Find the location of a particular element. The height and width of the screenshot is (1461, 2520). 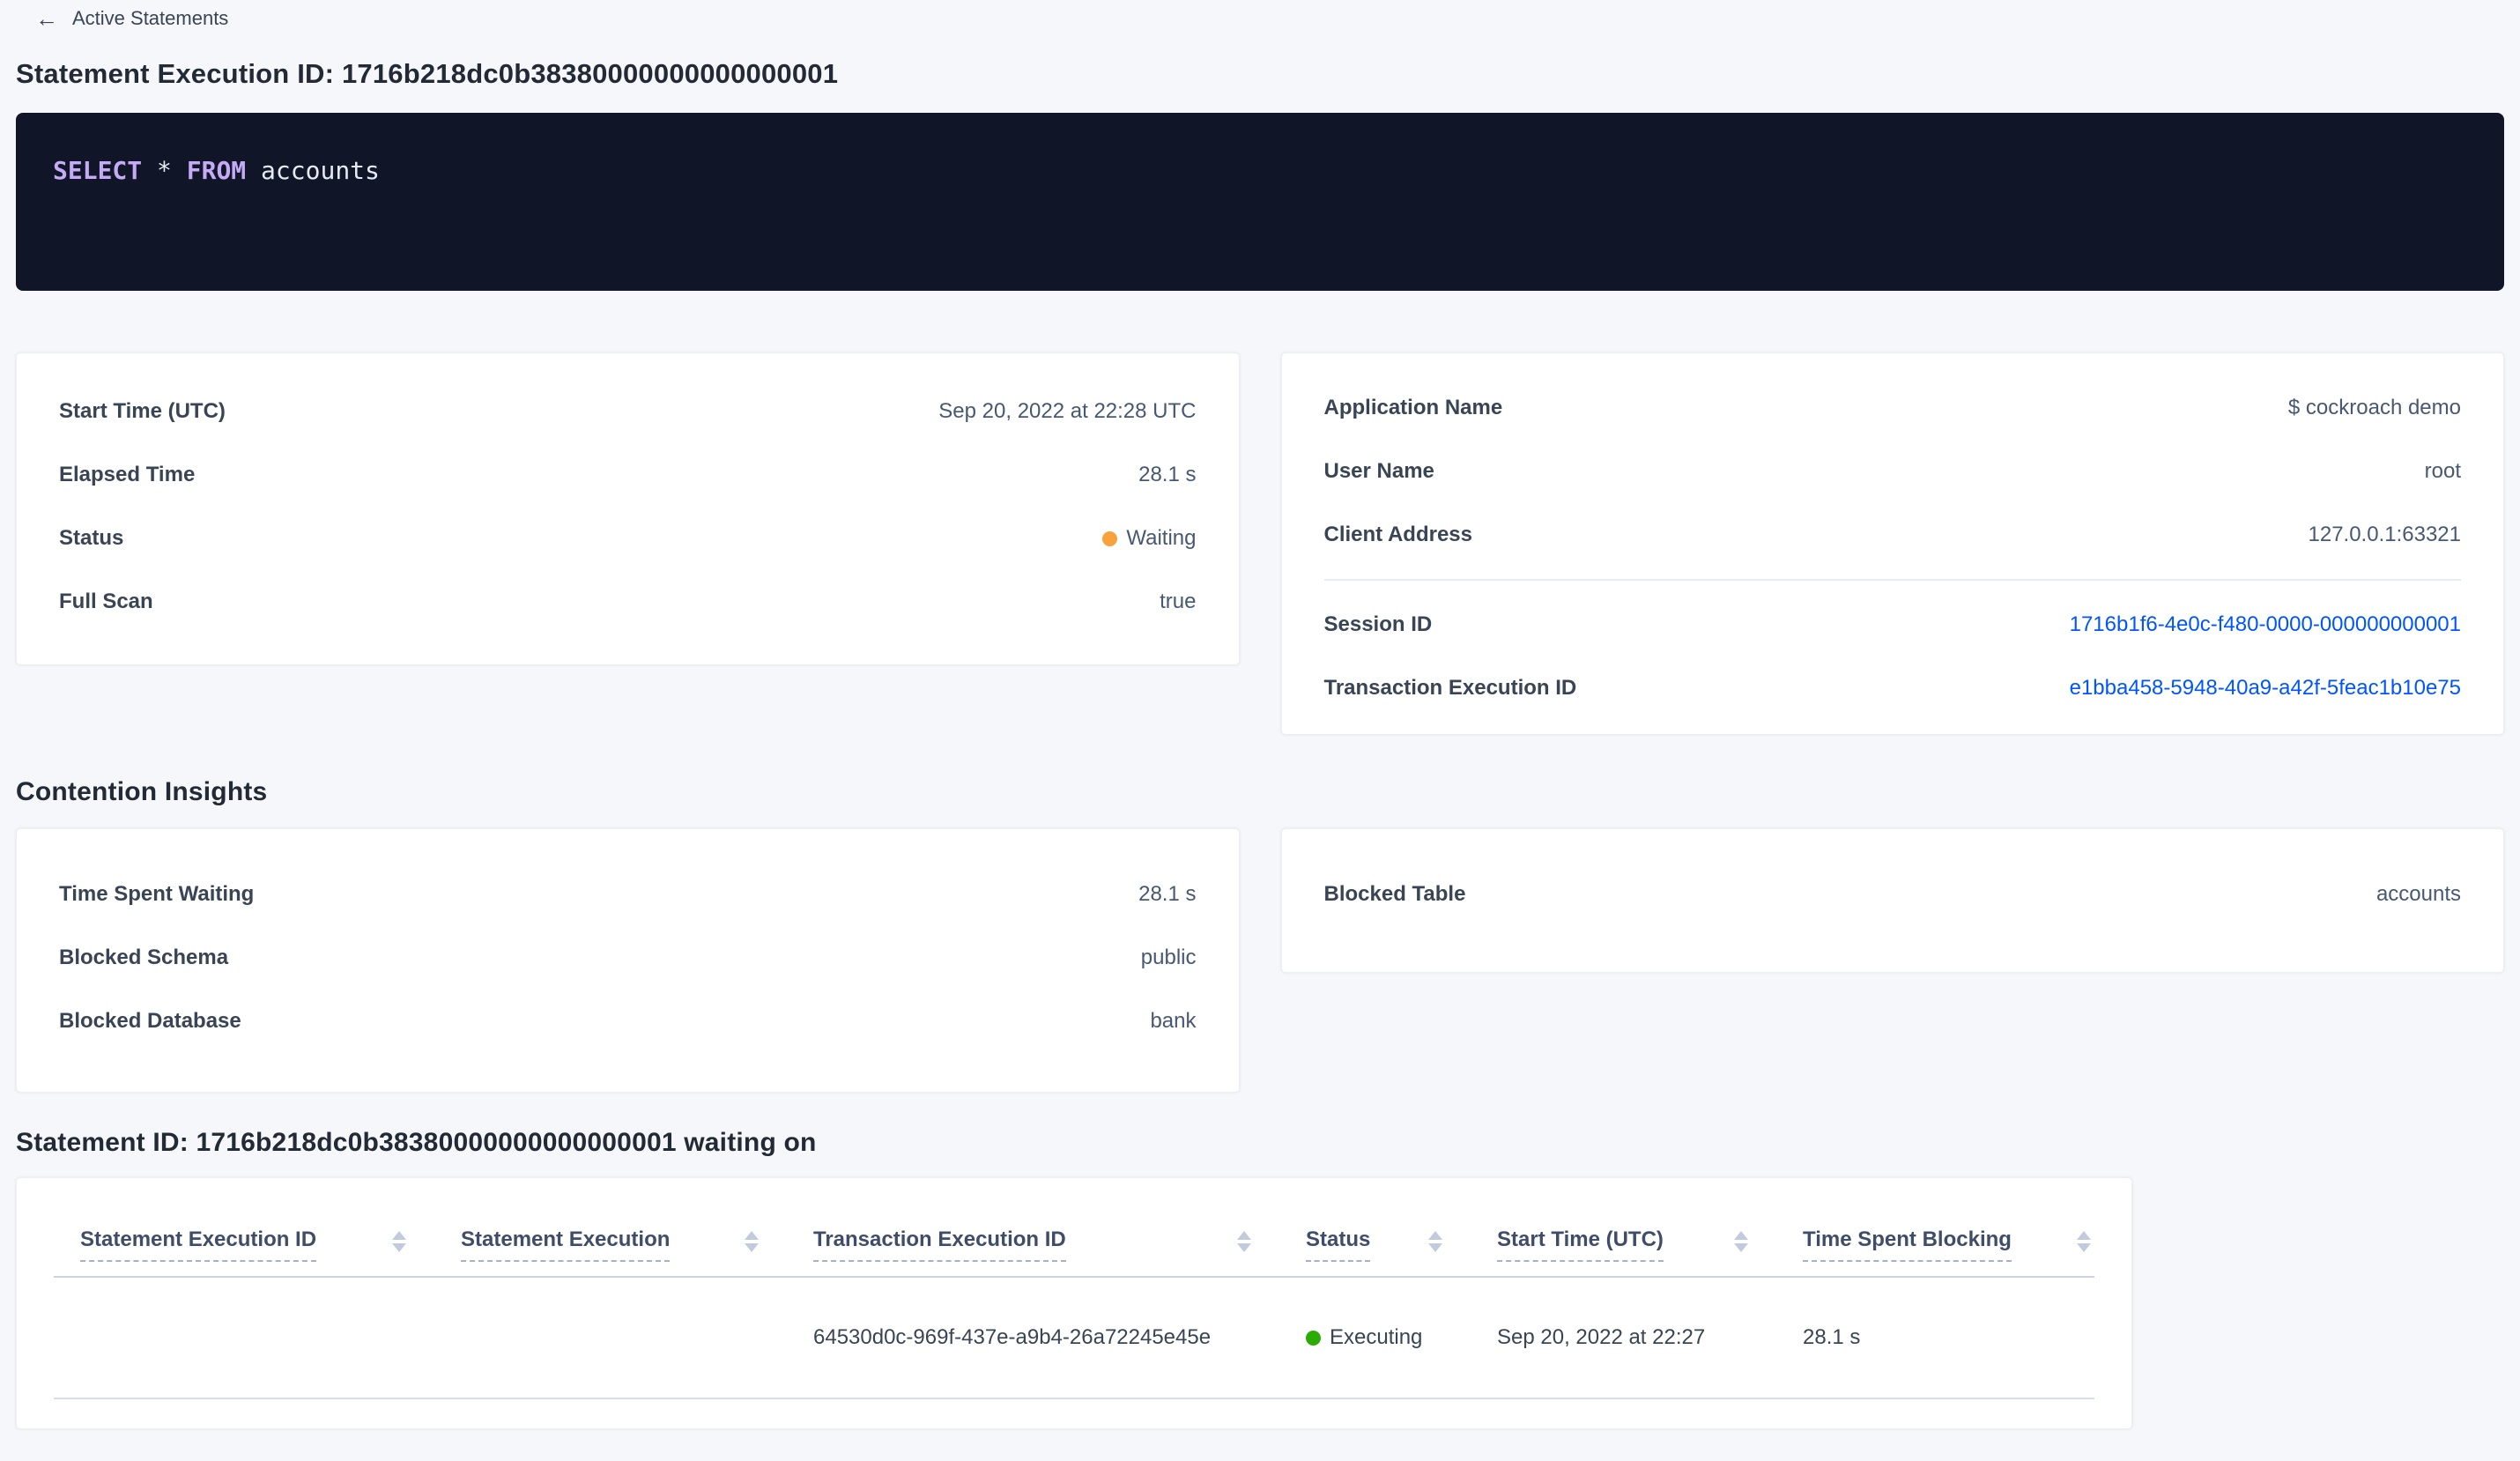

status-waiting-dot-icon is located at coordinates (1110, 538).